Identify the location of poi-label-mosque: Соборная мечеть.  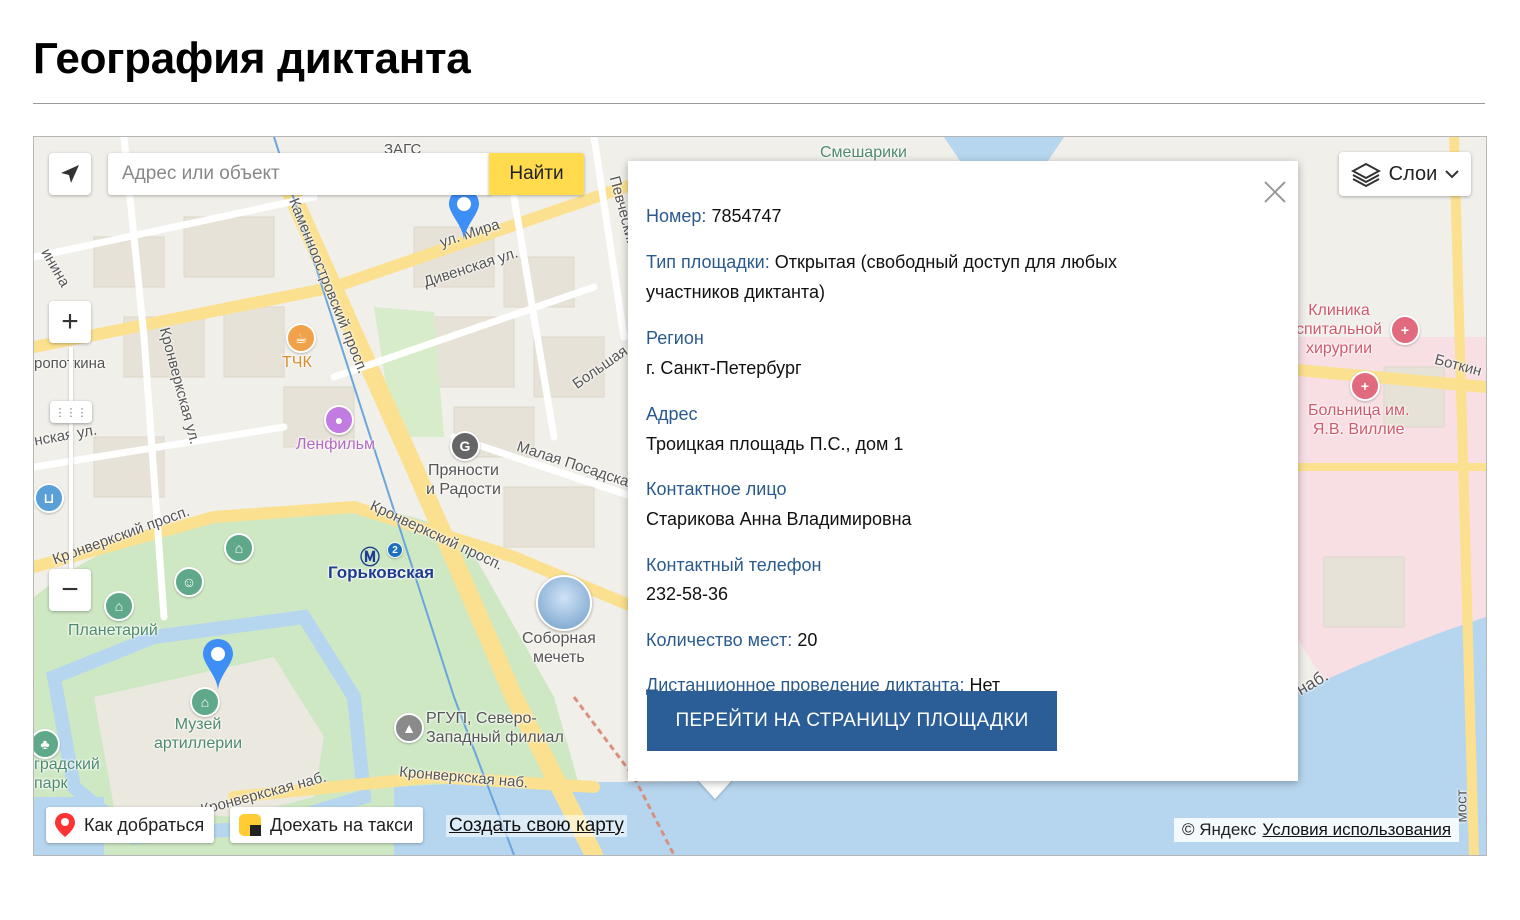
(559, 648).